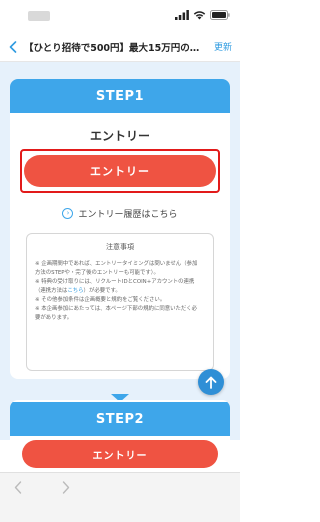 Image resolution: width=320 pixels, height=522 pixels. What do you see at coordinates (97, 273) in the screenshot?
I see `notes-line: 方法のSTEPや・完了後のエントリーも可能です）。` at bounding box center [97, 273].